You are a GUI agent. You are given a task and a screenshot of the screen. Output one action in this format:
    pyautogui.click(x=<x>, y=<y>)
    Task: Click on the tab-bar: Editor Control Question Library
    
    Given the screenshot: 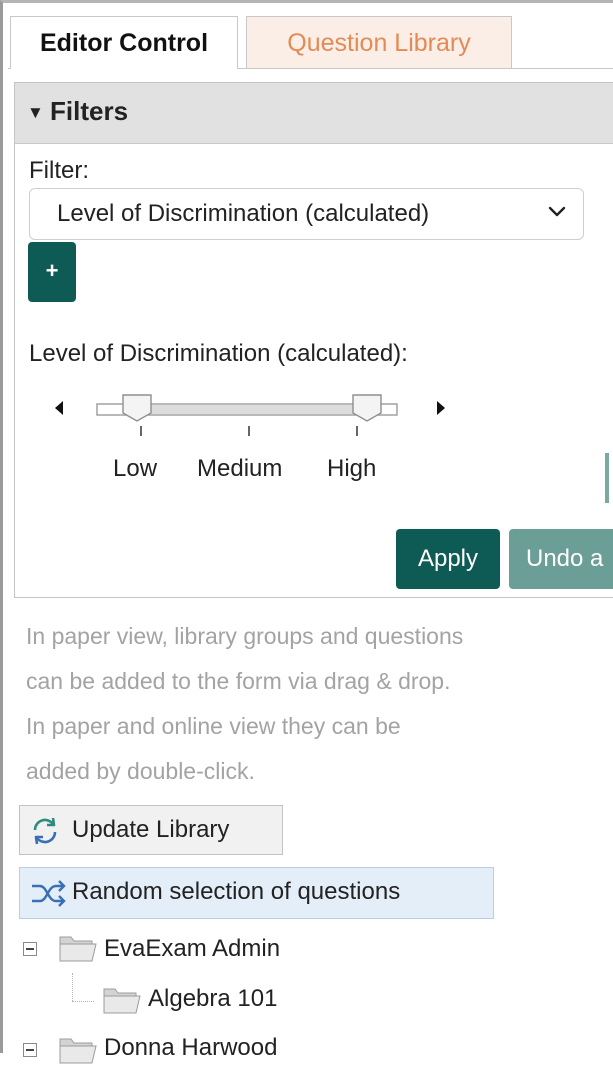 What is the action you would take?
    pyautogui.click(x=310, y=41)
    